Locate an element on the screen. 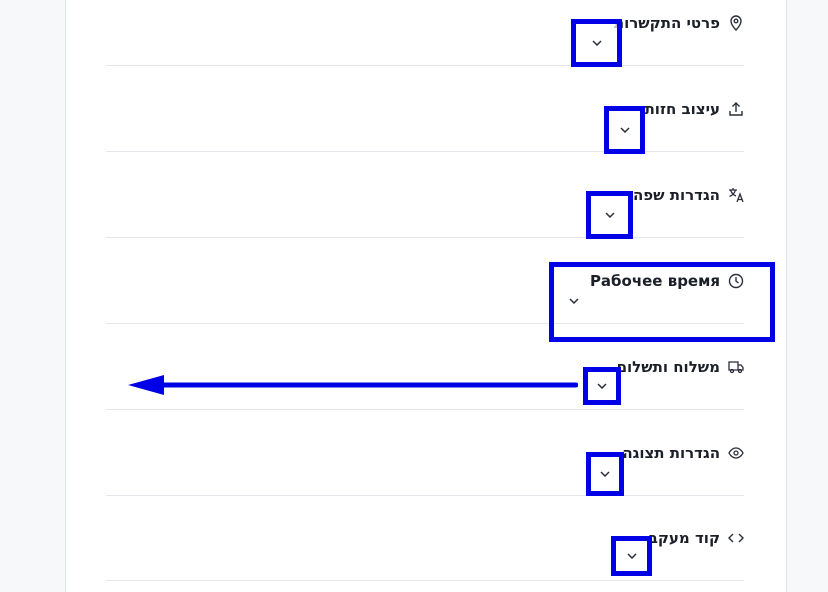 This screenshot has height=592, width=828. expand-toggle-shipping-payment is located at coordinates (602, 386).